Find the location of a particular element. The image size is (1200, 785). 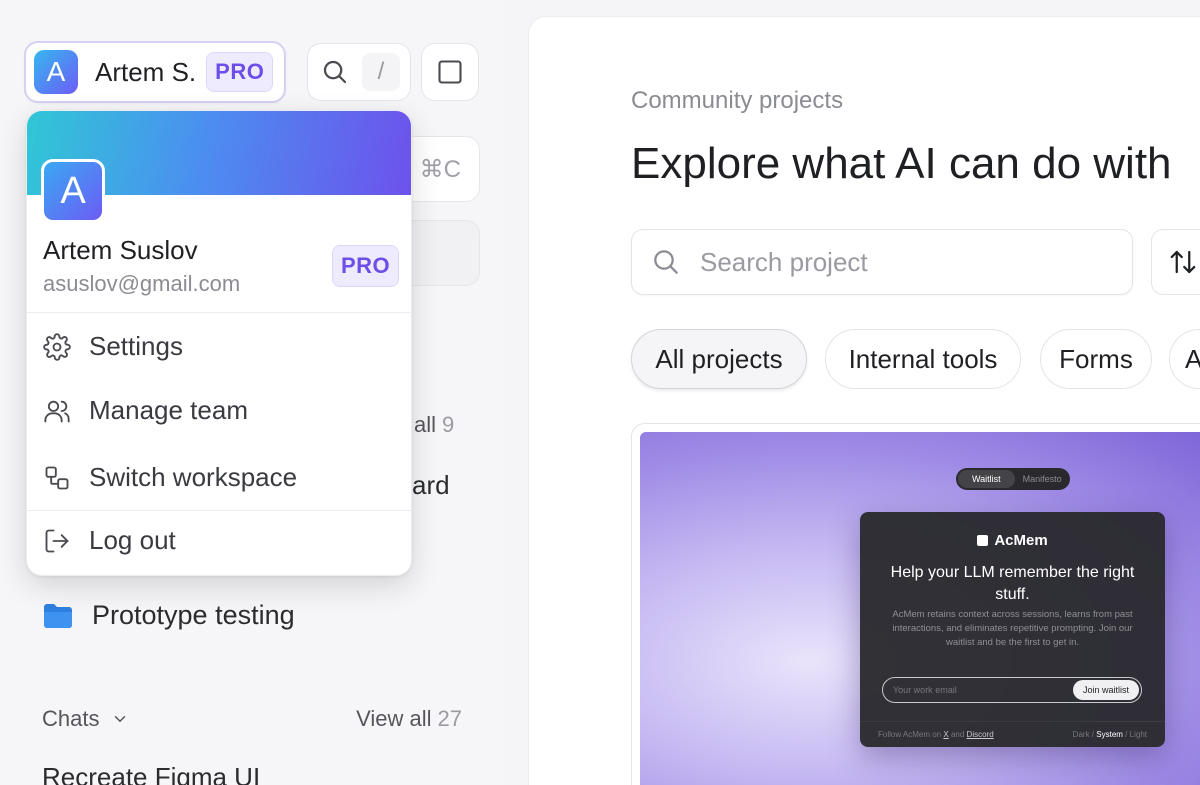

filter-chip-forms: Forms is located at coordinates (1096, 359).